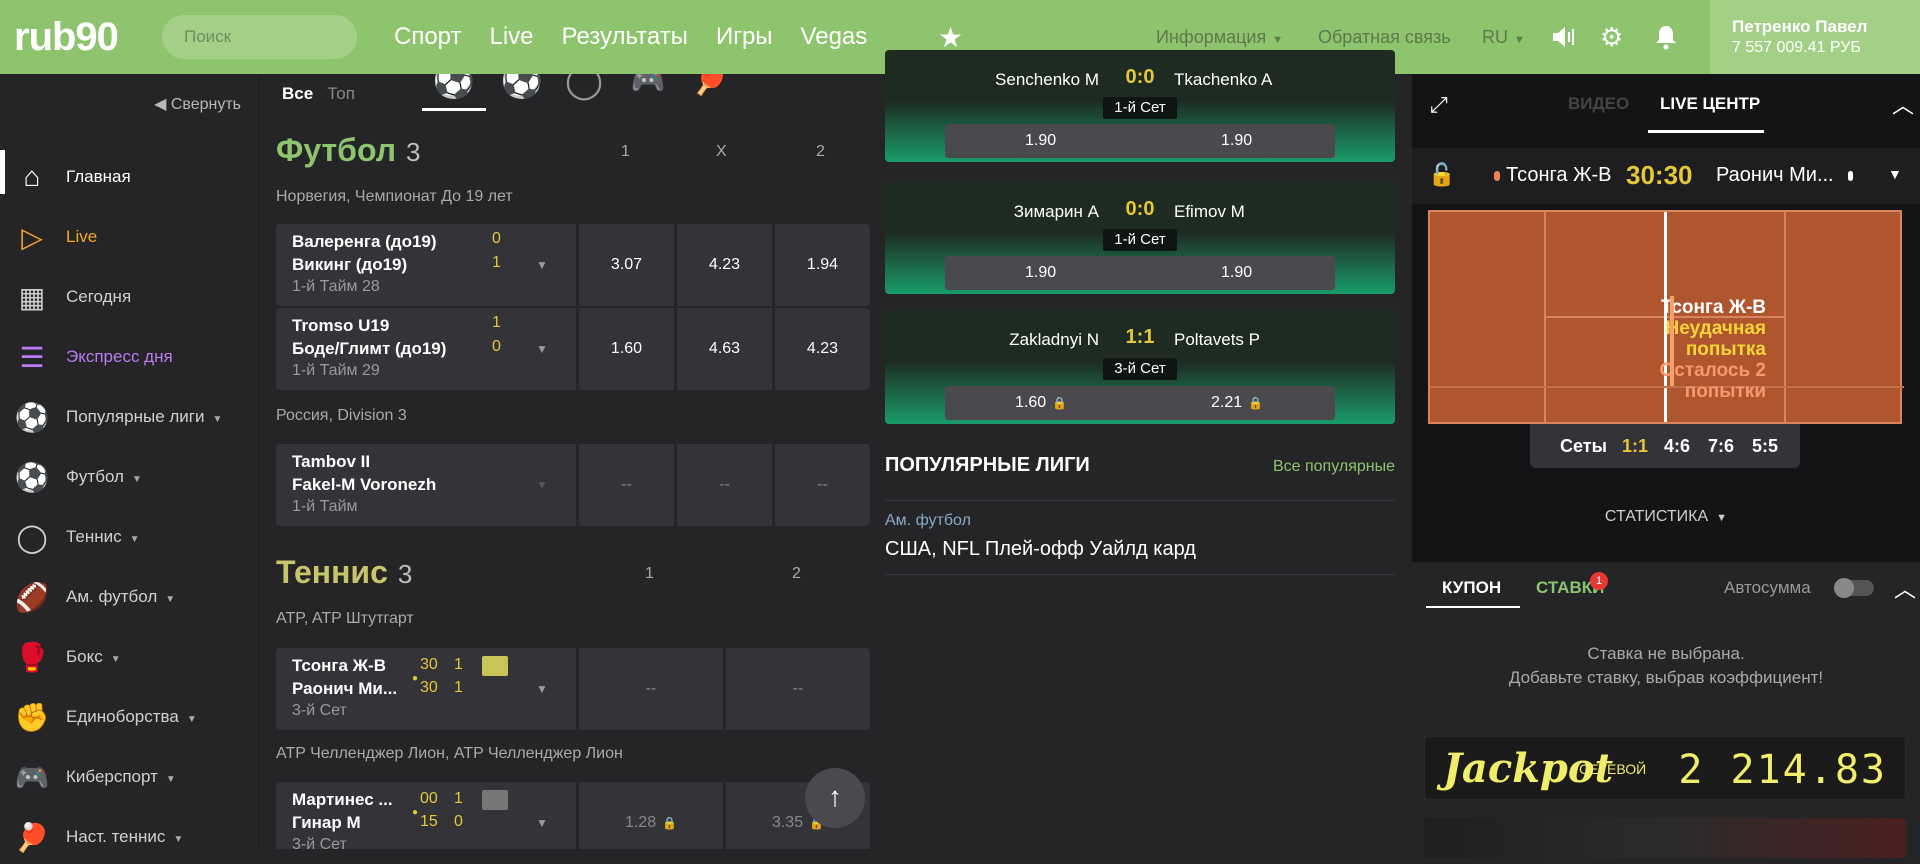 The image size is (1920, 864). What do you see at coordinates (723, 349) in the screenshot?
I see `odd-x: 4.63` at bounding box center [723, 349].